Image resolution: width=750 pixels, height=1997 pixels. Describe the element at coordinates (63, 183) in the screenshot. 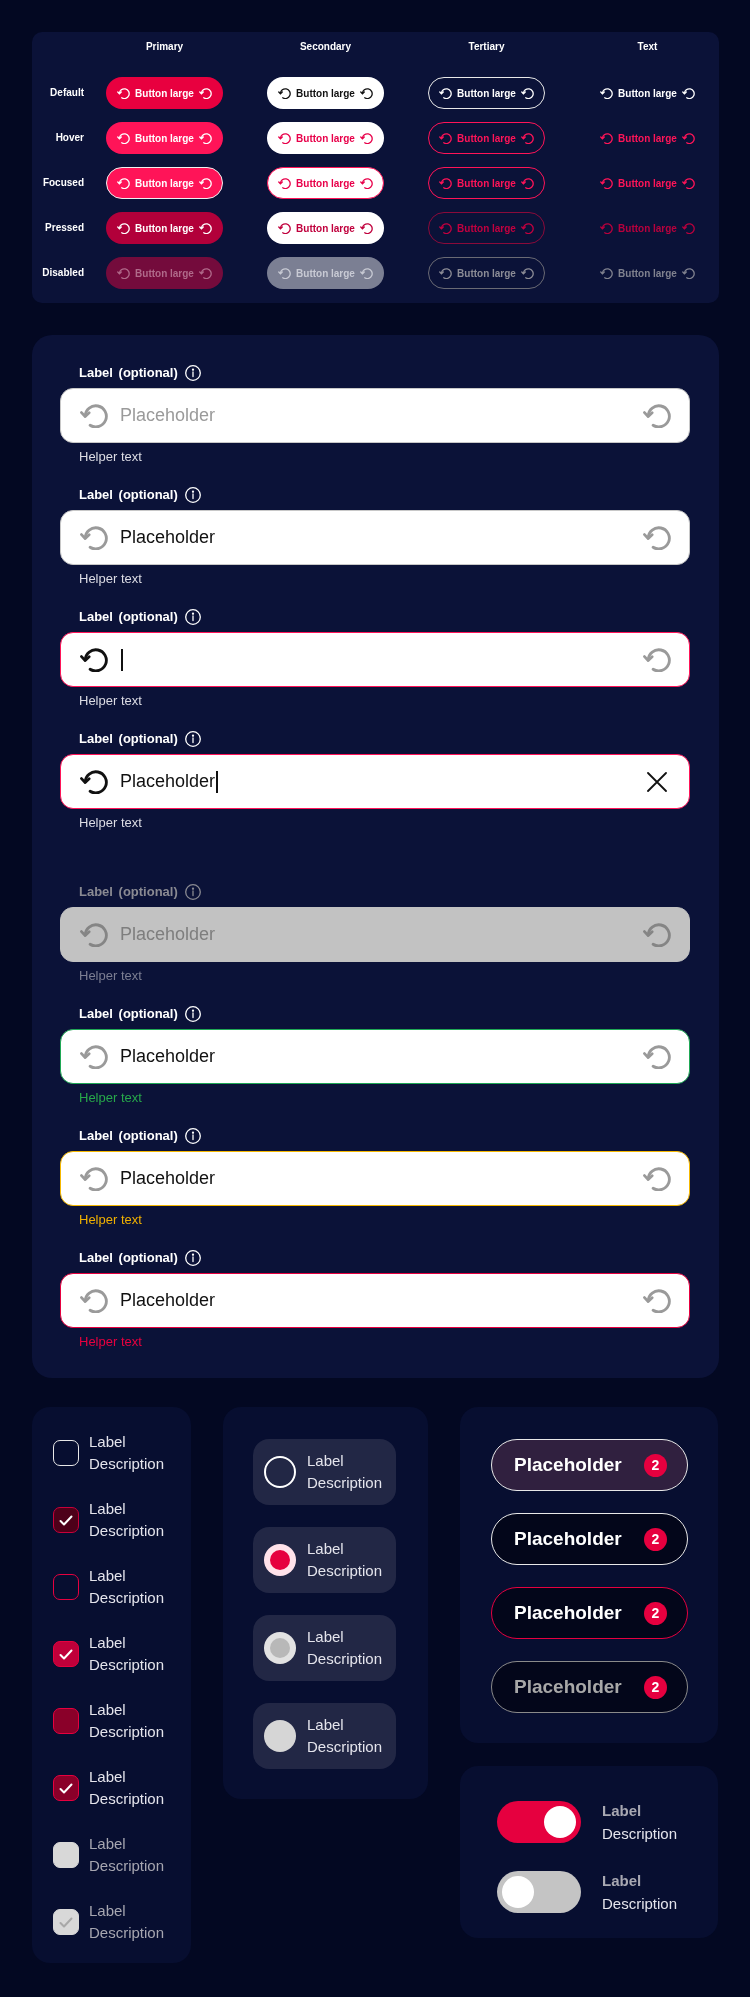

I see `row-label: Focused` at that location.